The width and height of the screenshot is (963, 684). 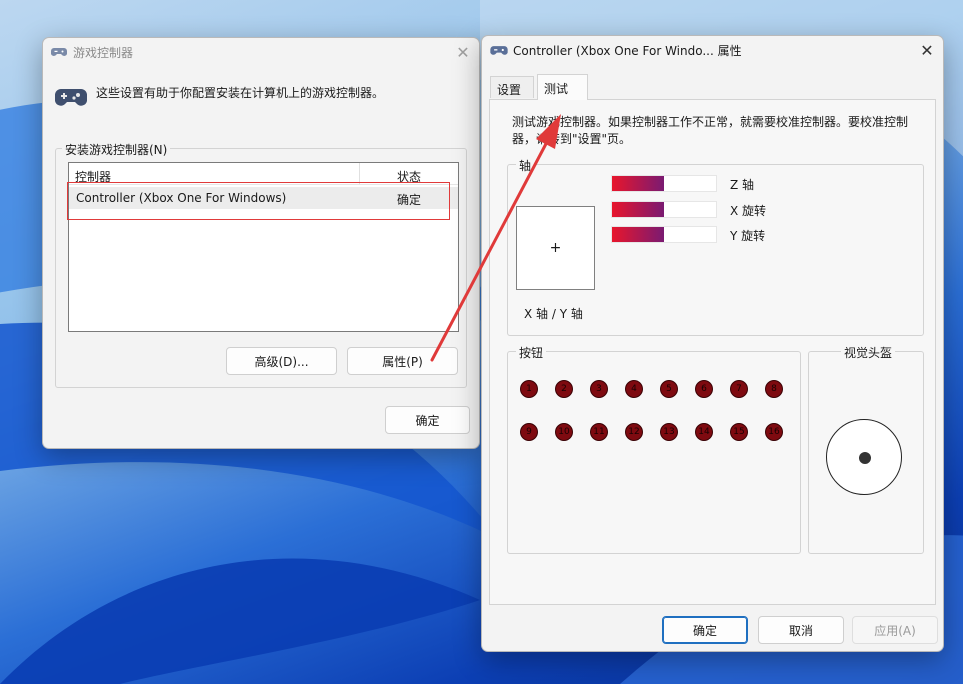 I want to click on right-close-icon: ✕, so click(x=927, y=50).